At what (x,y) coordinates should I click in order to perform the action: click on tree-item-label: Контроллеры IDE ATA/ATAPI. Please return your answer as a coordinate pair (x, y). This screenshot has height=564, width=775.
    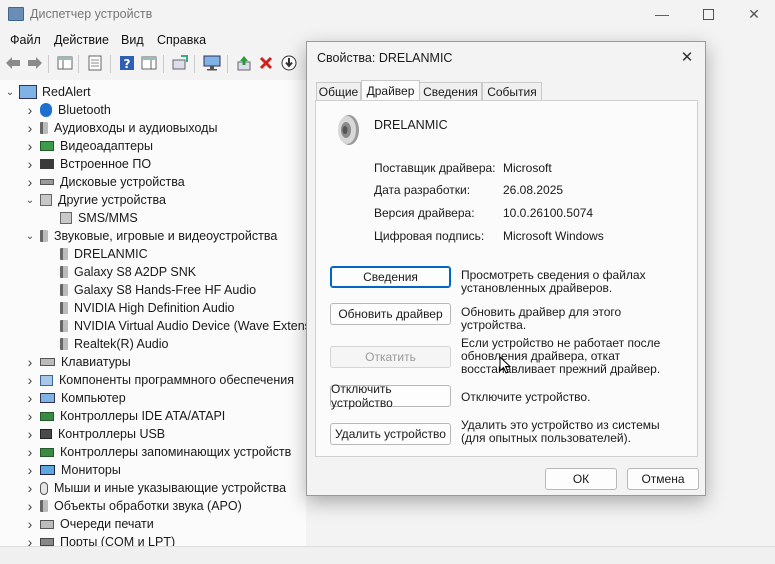
    Looking at the image, I should click on (143, 416).